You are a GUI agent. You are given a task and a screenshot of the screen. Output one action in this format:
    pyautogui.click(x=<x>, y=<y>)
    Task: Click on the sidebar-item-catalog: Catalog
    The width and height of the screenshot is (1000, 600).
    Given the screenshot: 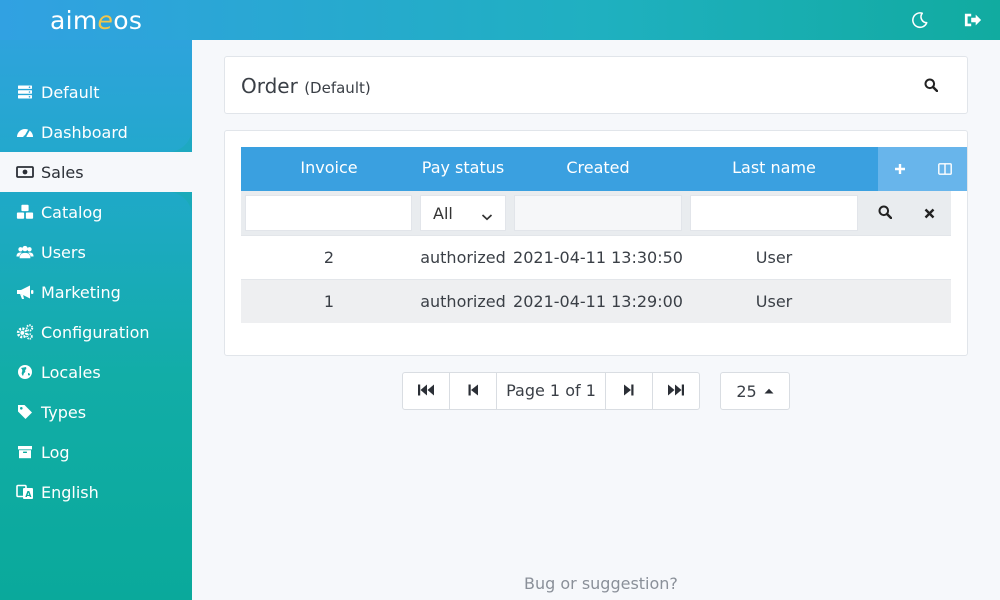 What is the action you would take?
    pyautogui.click(x=59, y=212)
    